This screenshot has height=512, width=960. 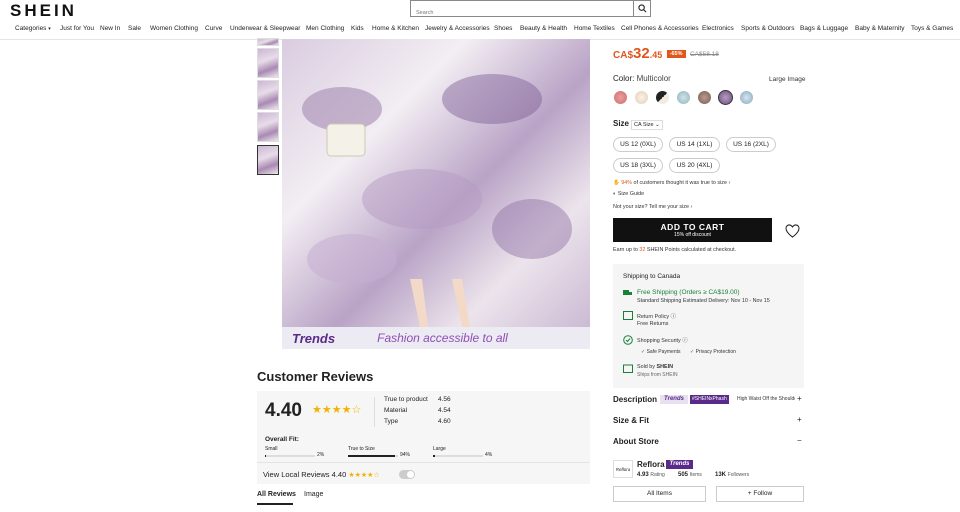 What do you see at coordinates (623, 469) in the screenshot?
I see `store-logo: Reflora` at bounding box center [623, 469].